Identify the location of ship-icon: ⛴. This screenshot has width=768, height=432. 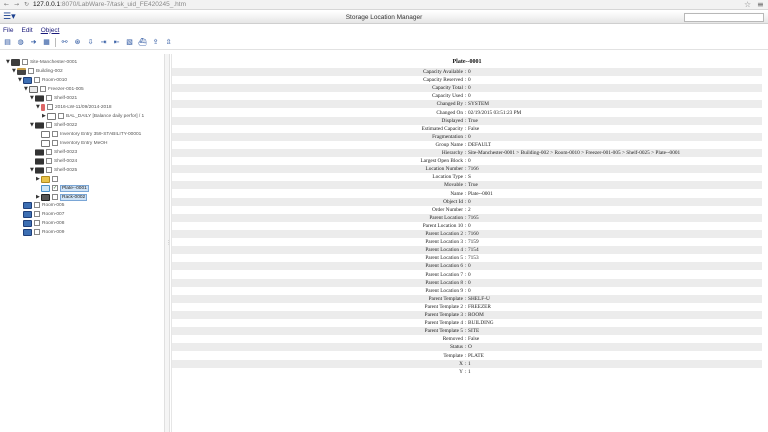
(142, 42).